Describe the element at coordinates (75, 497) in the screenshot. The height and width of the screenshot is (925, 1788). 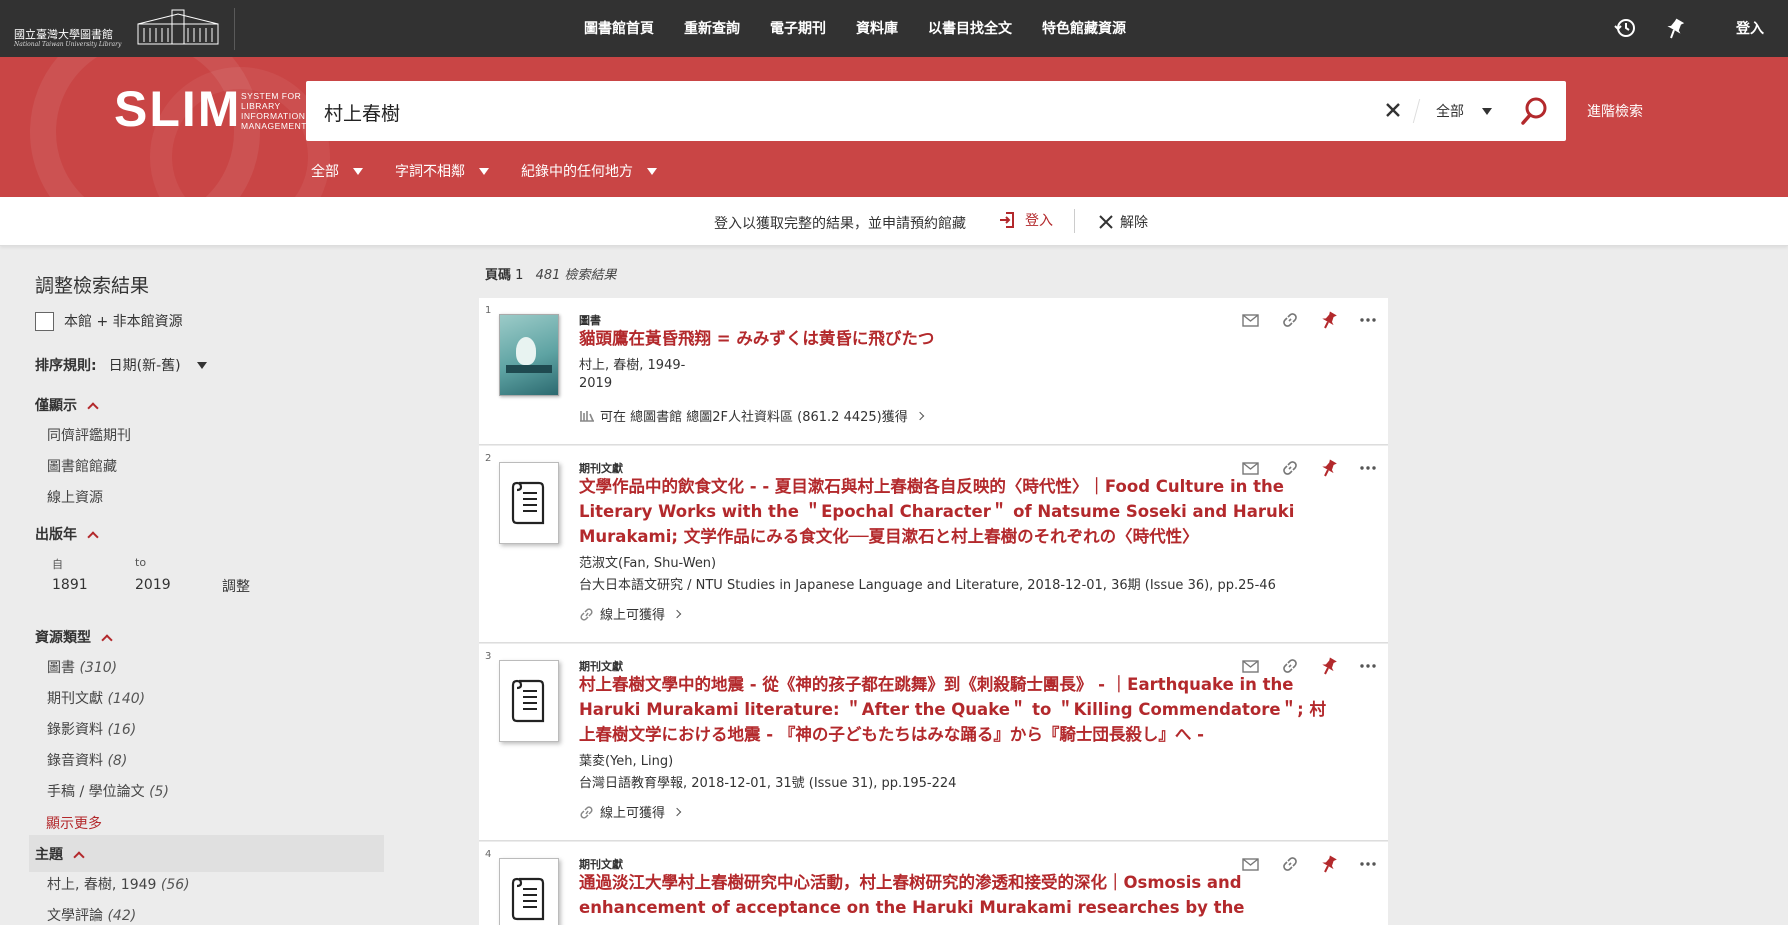
I see `facet-online-resources: 線上資源` at that location.